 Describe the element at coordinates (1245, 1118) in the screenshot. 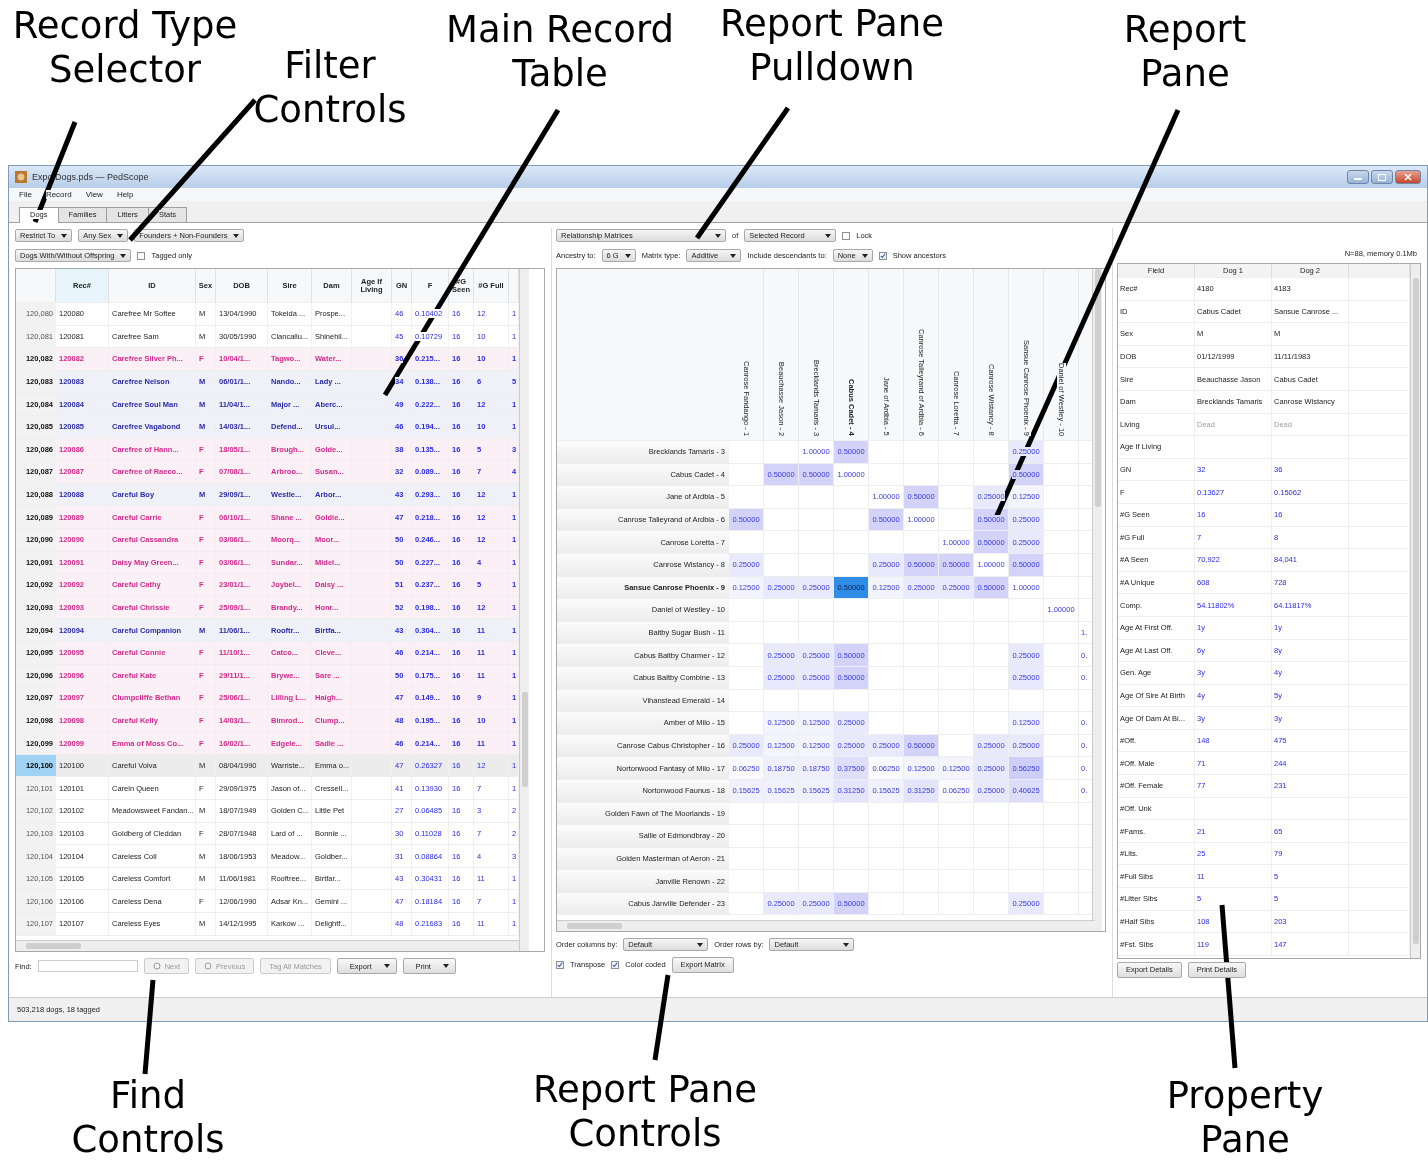

I see `callout-label: Property Pane` at that location.